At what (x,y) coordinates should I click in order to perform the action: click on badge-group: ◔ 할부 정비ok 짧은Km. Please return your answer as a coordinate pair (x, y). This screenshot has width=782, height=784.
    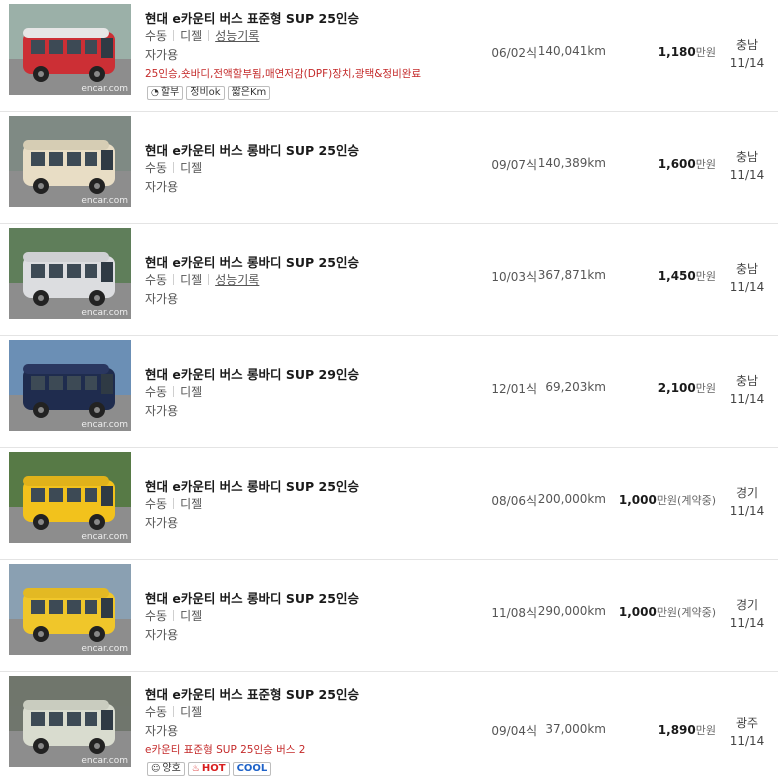
    Looking at the image, I should click on (209, 93).